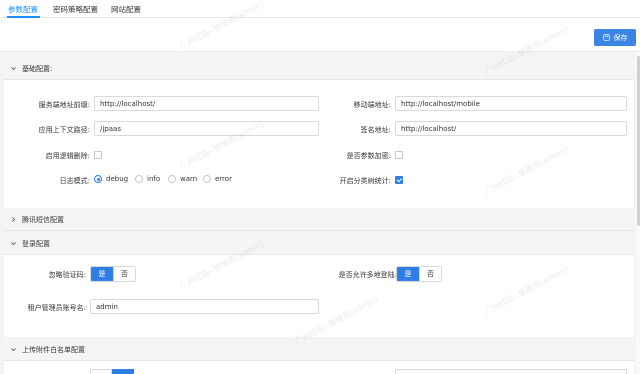 The height and width of the screenshot is (374, 640). Describe the element at coordinates (101, 371) in the screenshot. I see `upload-field-partial` at that location.